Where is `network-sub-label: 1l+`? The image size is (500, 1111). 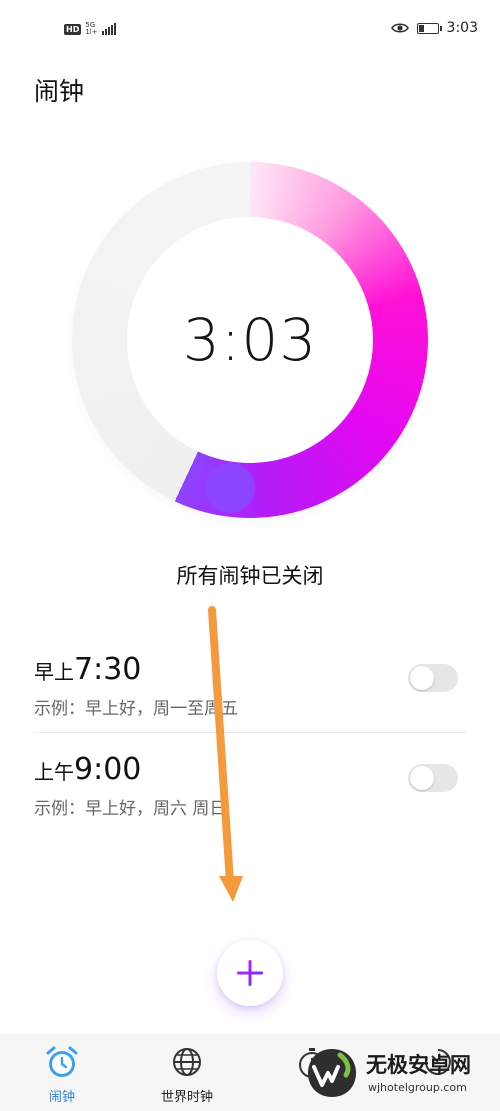 network-sub-label: 1l+ is located at coordinates (91, 32).